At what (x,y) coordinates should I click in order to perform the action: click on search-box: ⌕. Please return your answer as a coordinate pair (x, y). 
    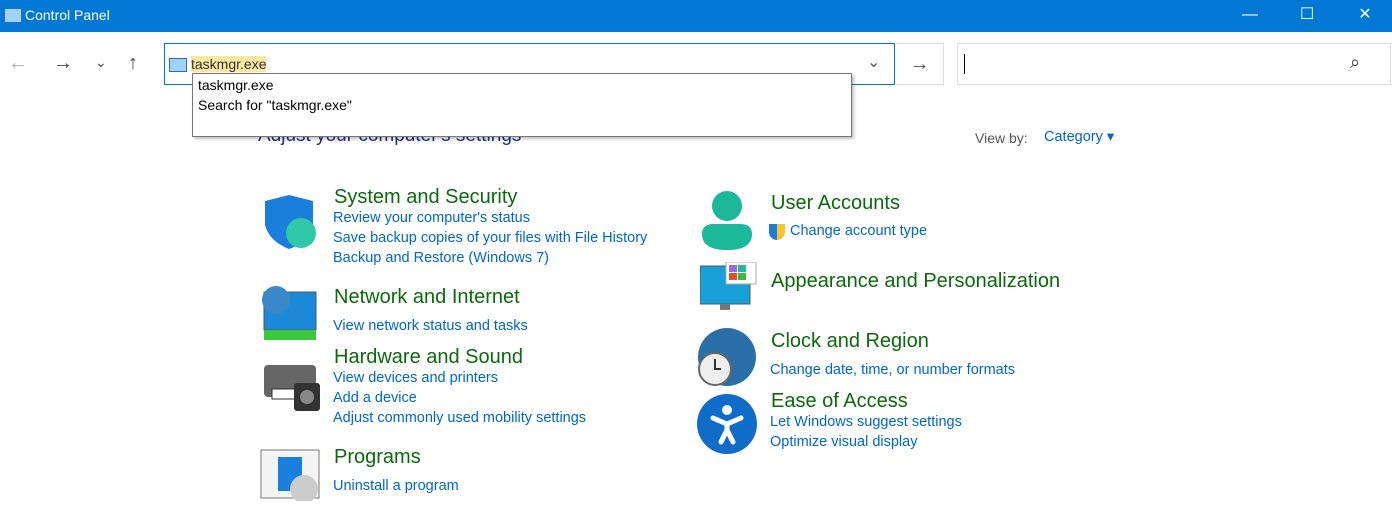
    Looking at the image, I should click on (1174, 64).